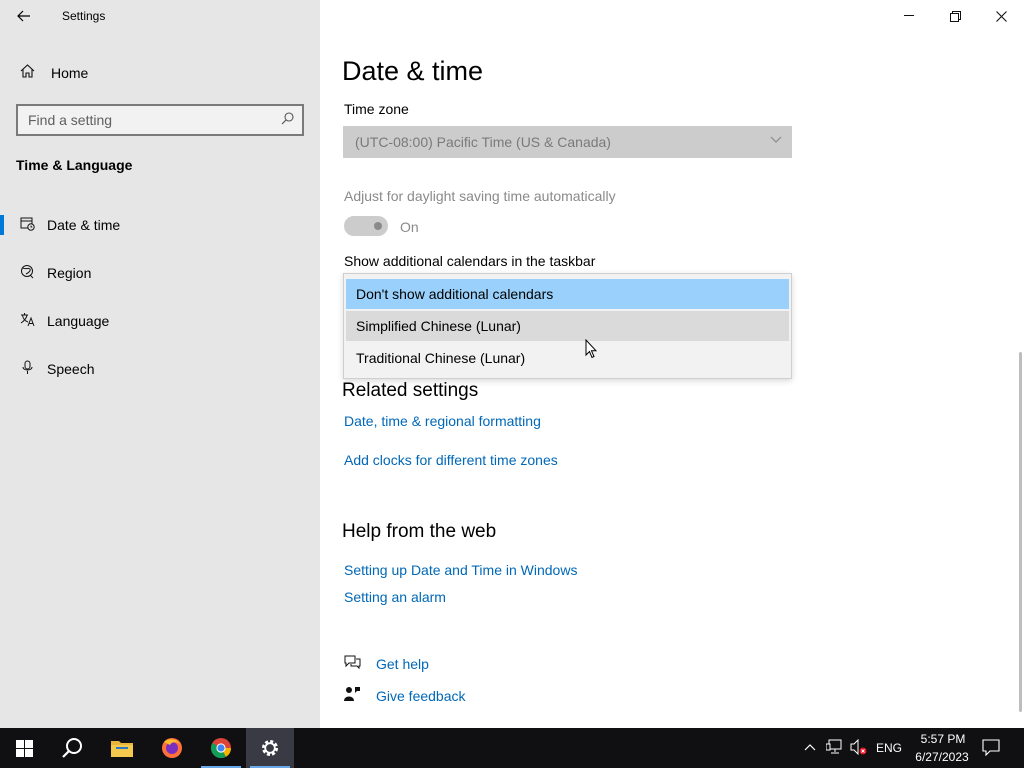  Describe the element at coordinates (160, 321) in the screenshot. I see `sidebar-item-language: Language` at that location.